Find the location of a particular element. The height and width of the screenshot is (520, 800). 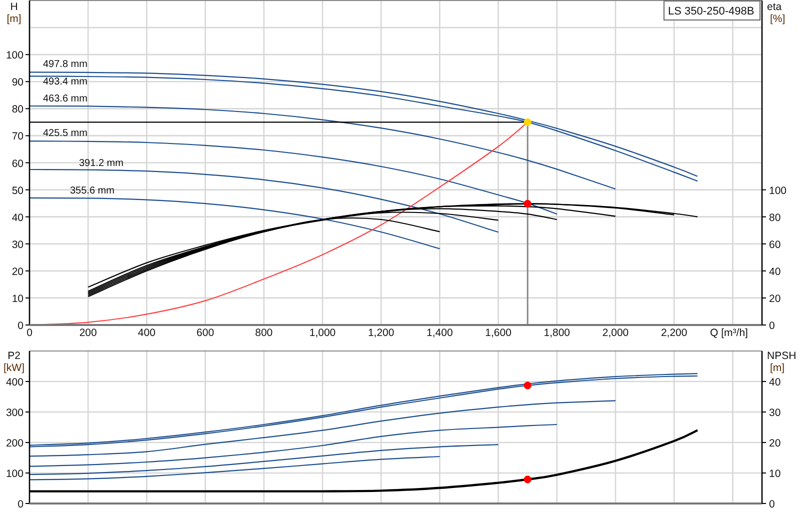

axis-tick-label: 1,000 is located at coordinates (322, 333).